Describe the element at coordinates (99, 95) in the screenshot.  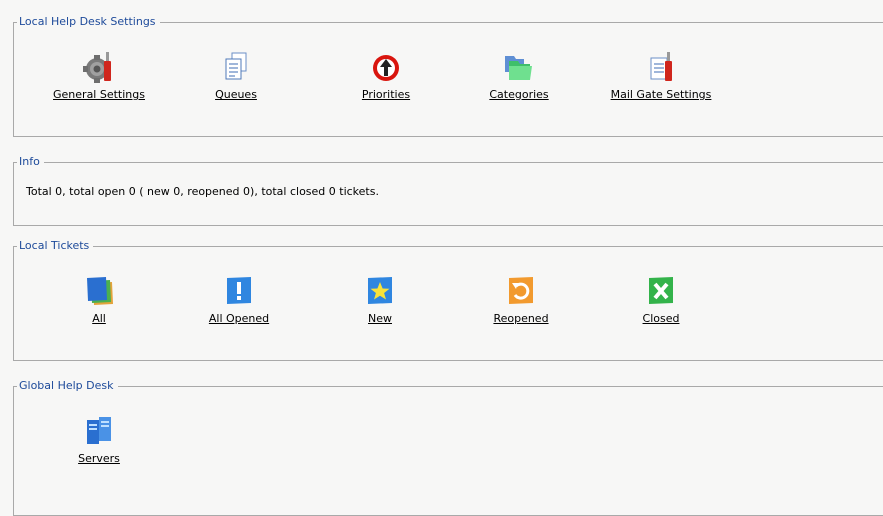
I see `general-settings-label: General Settings` at that location.